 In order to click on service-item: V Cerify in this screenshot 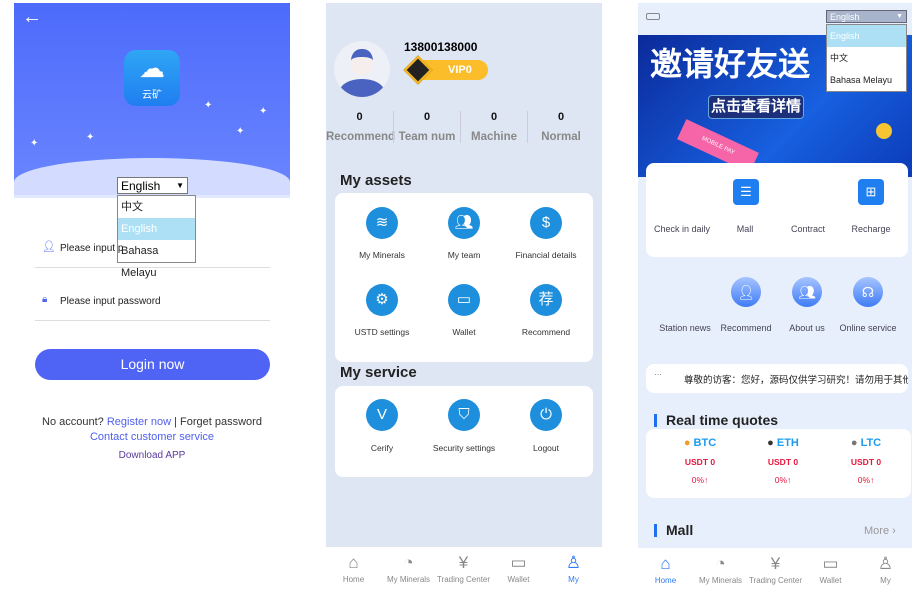, I will do `click(382, 426)`.